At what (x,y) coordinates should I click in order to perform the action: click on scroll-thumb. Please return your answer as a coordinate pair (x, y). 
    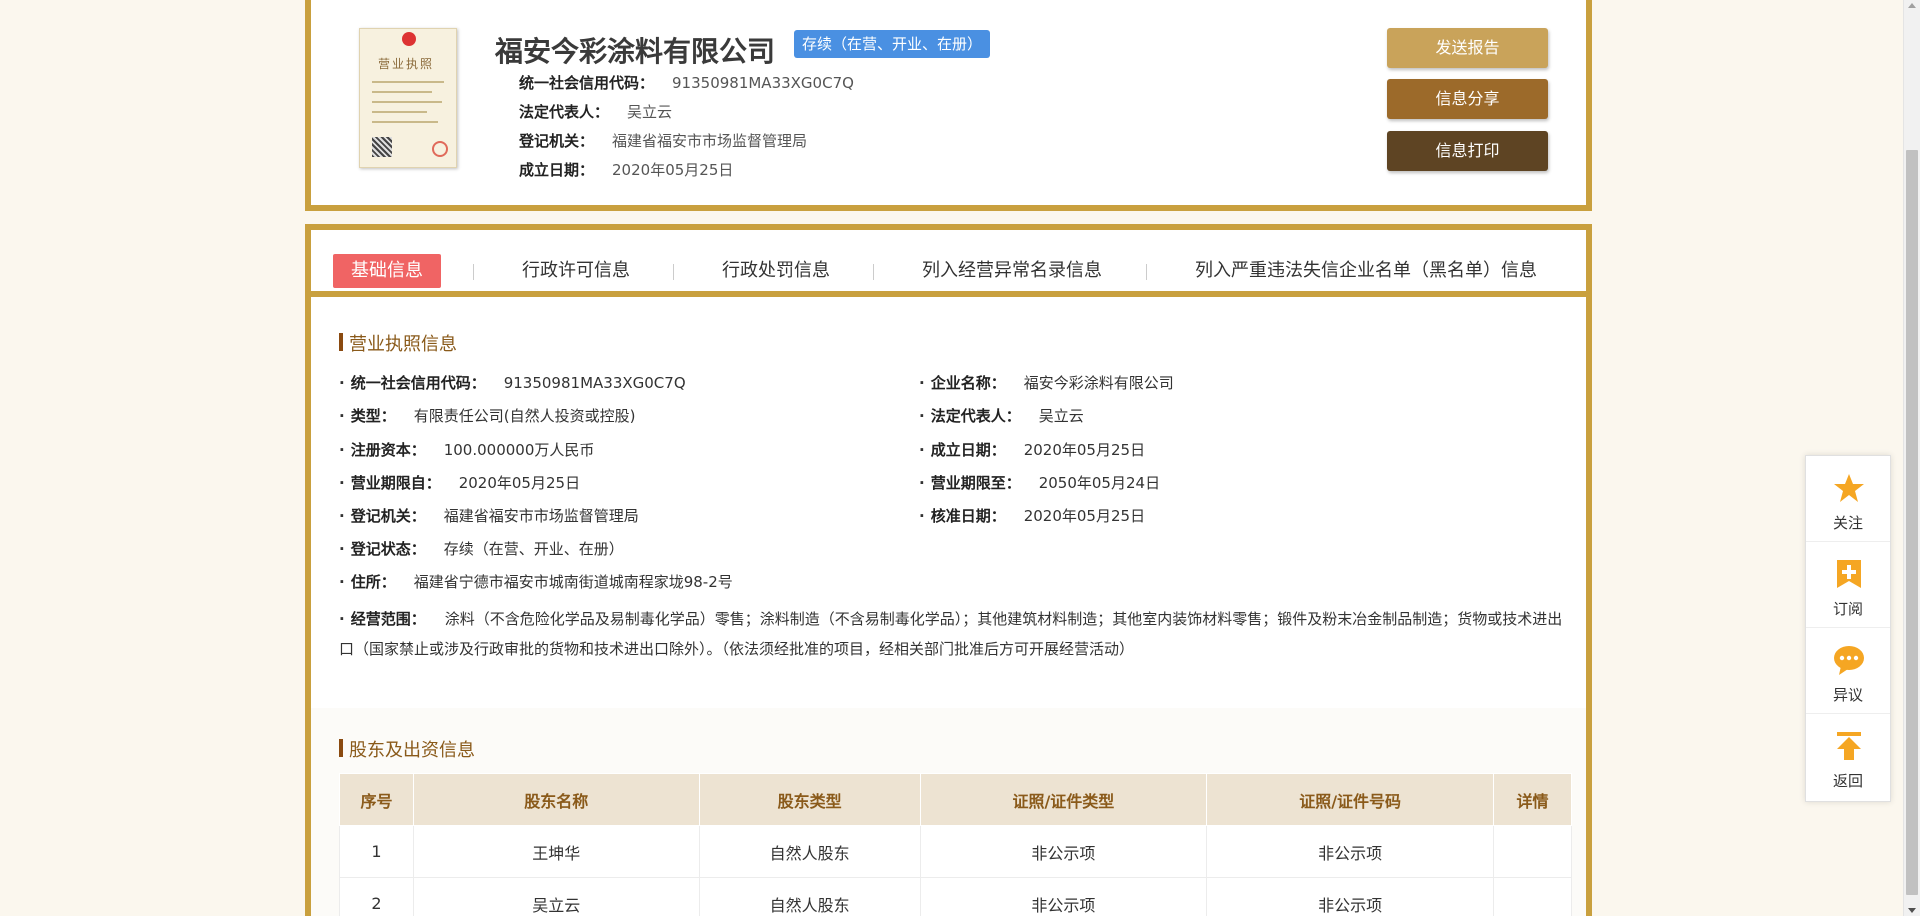
    Looking at the image, I should click on (1912, 522).